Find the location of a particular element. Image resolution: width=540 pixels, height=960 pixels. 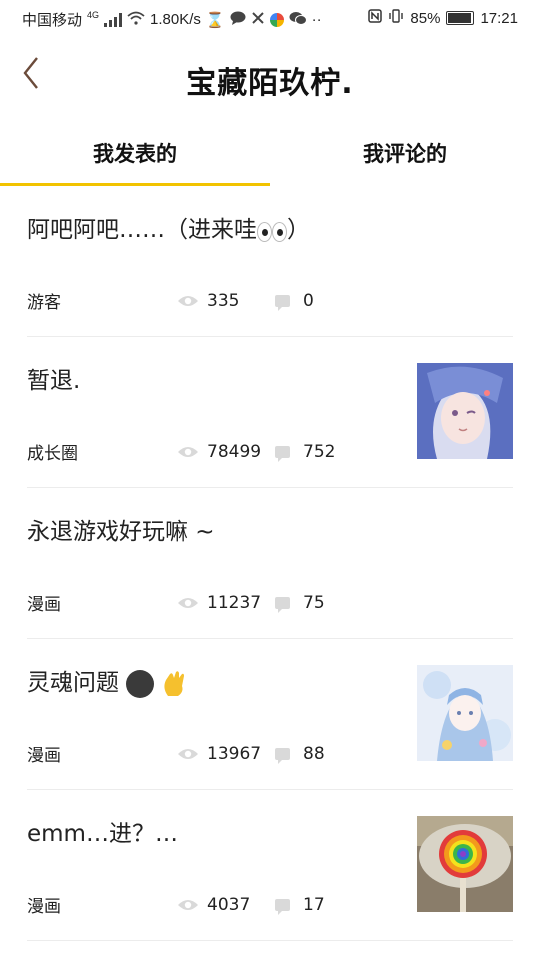

comment-count: 0 is located at coordinates (308, 300).